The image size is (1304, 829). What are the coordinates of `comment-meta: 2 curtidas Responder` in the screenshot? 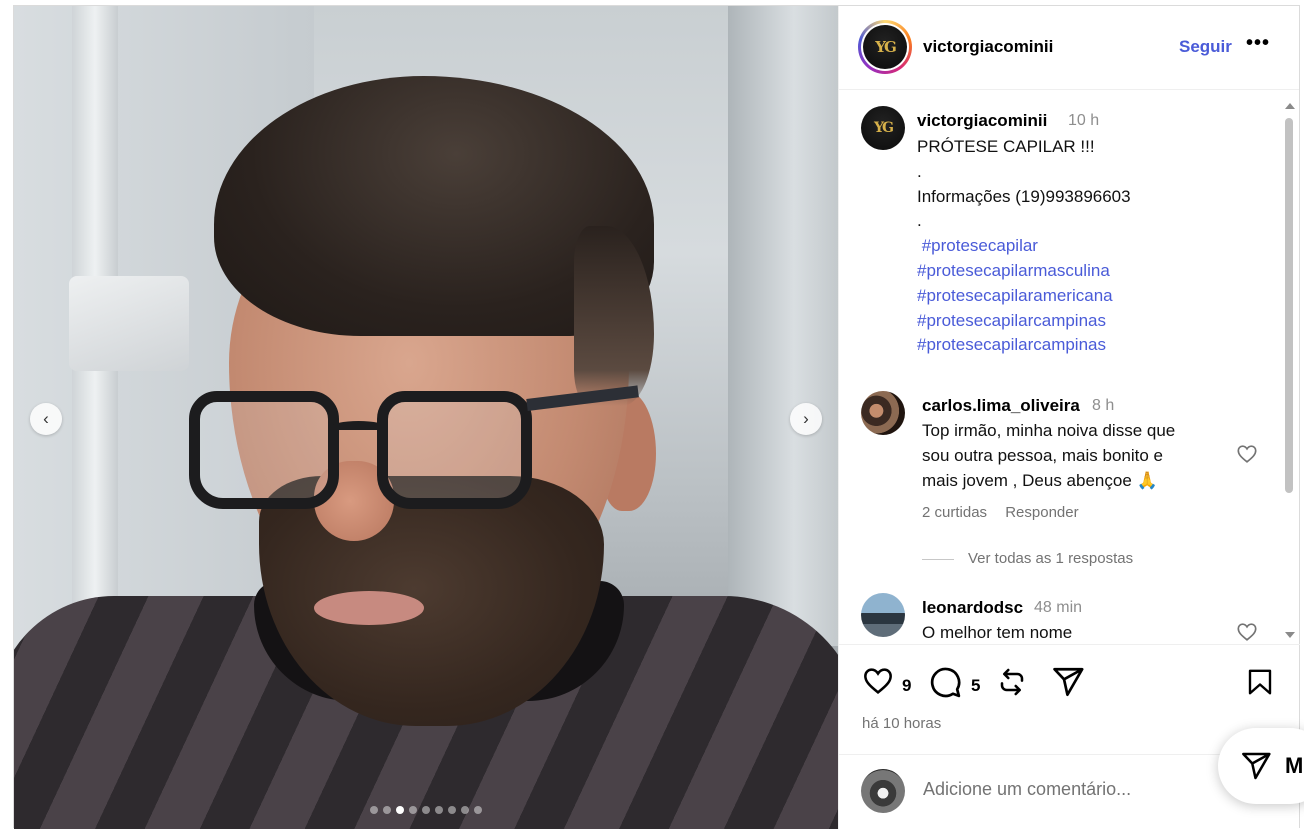 It's located at (1007, 512).